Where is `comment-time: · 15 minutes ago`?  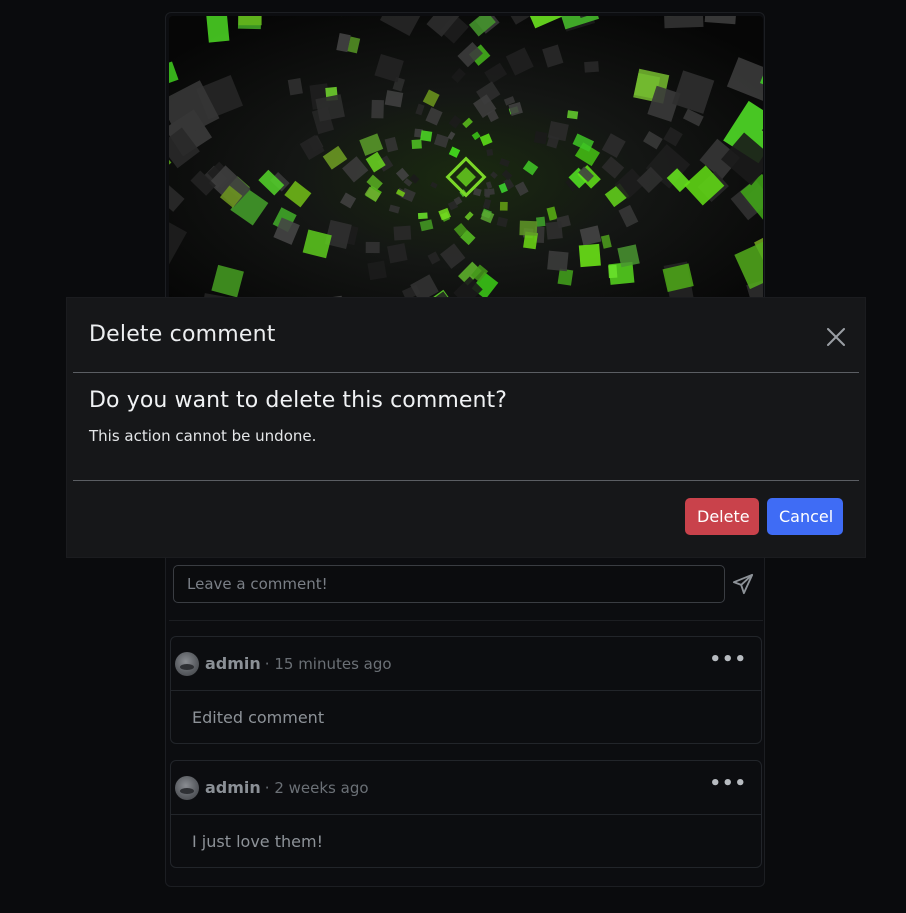
comment-time: · 15 minutes ago is located at coordinates (328, 663).